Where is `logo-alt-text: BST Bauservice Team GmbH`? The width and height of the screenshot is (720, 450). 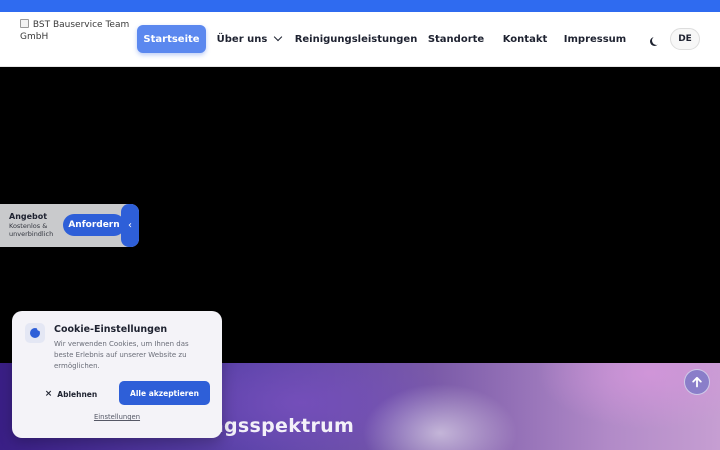 logo-alt-text: BST Bauservice Team GmbH is located at coordinates (75, 31).